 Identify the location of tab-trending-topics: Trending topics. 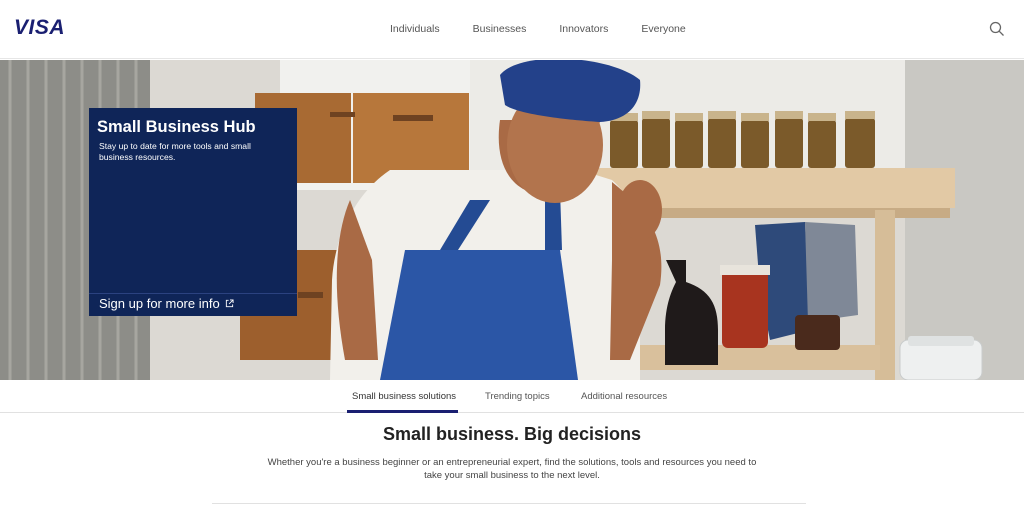
(517, 396).